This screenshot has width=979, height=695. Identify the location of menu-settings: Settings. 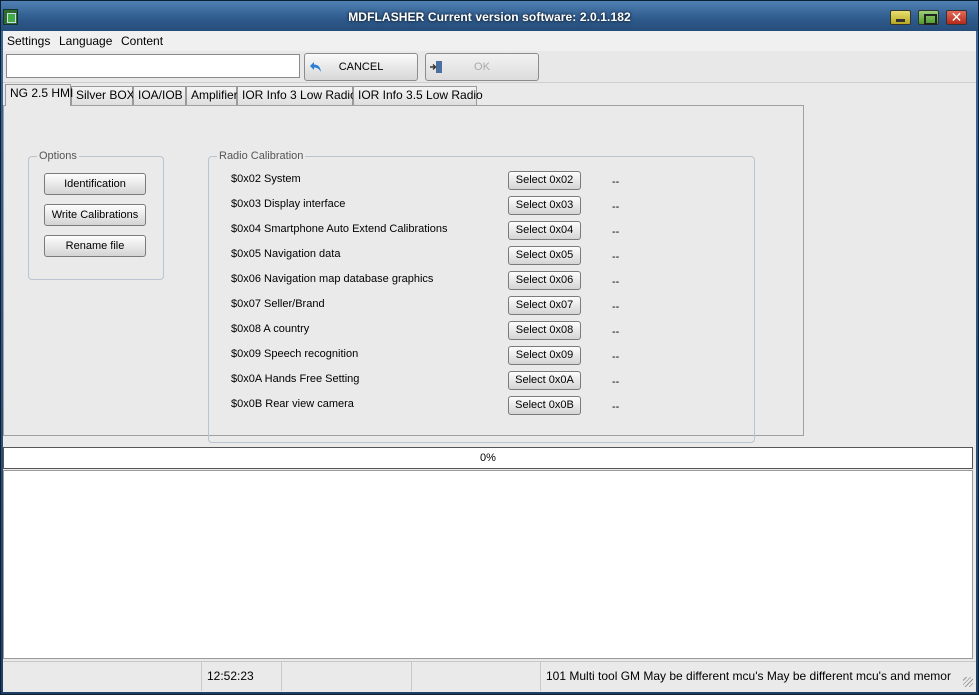
(28, 41).